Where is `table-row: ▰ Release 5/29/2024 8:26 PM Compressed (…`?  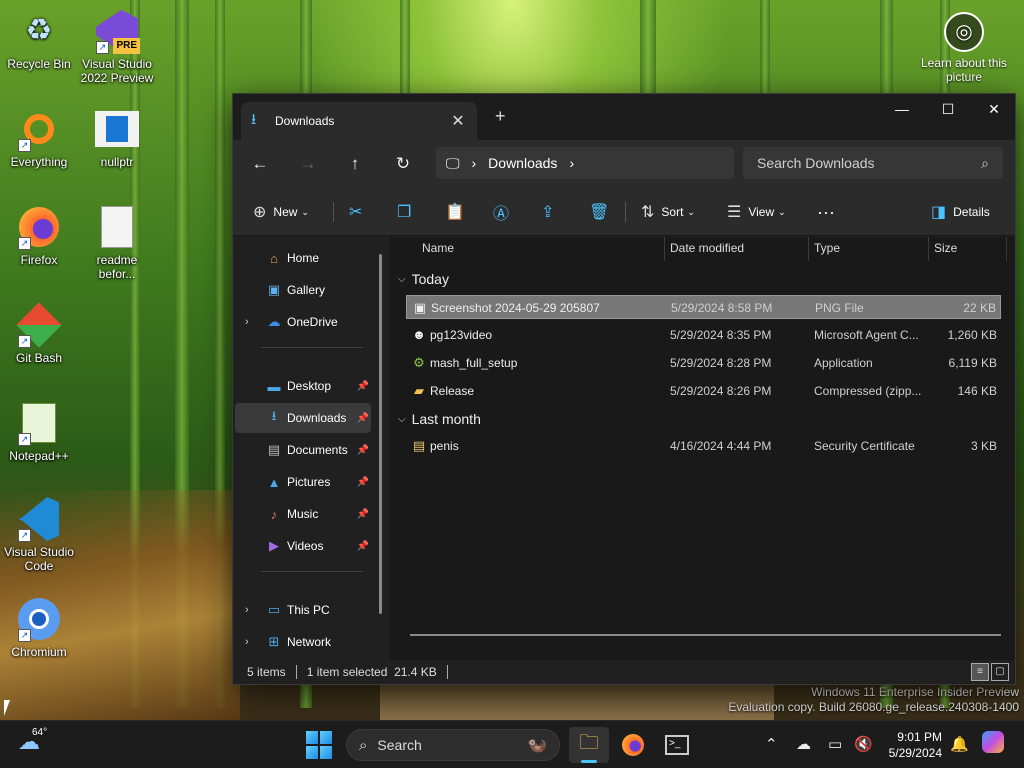
table-row: ▰ Release 5/29/2024 8:26 PM Compressed (… is located at coordinates (703, 391).